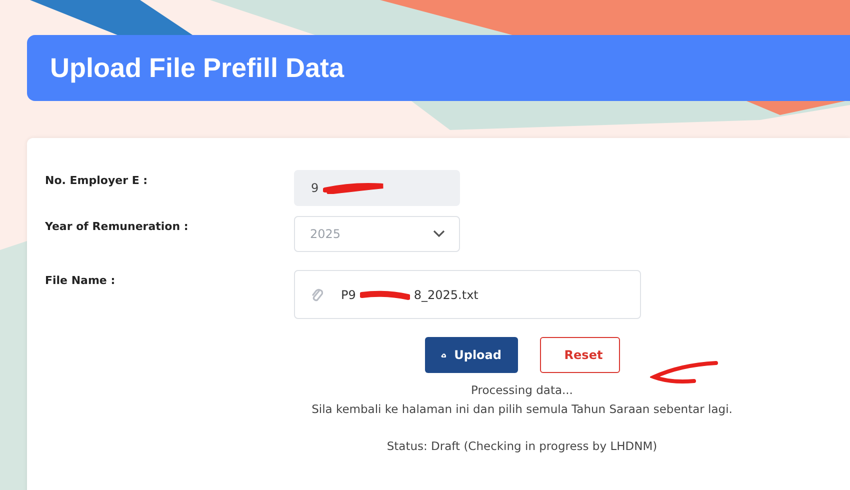 Image resolution: width=850 pixels, height=490 pixels. I want to click on field-label: Year of Remuneration :, so click(117, 226).